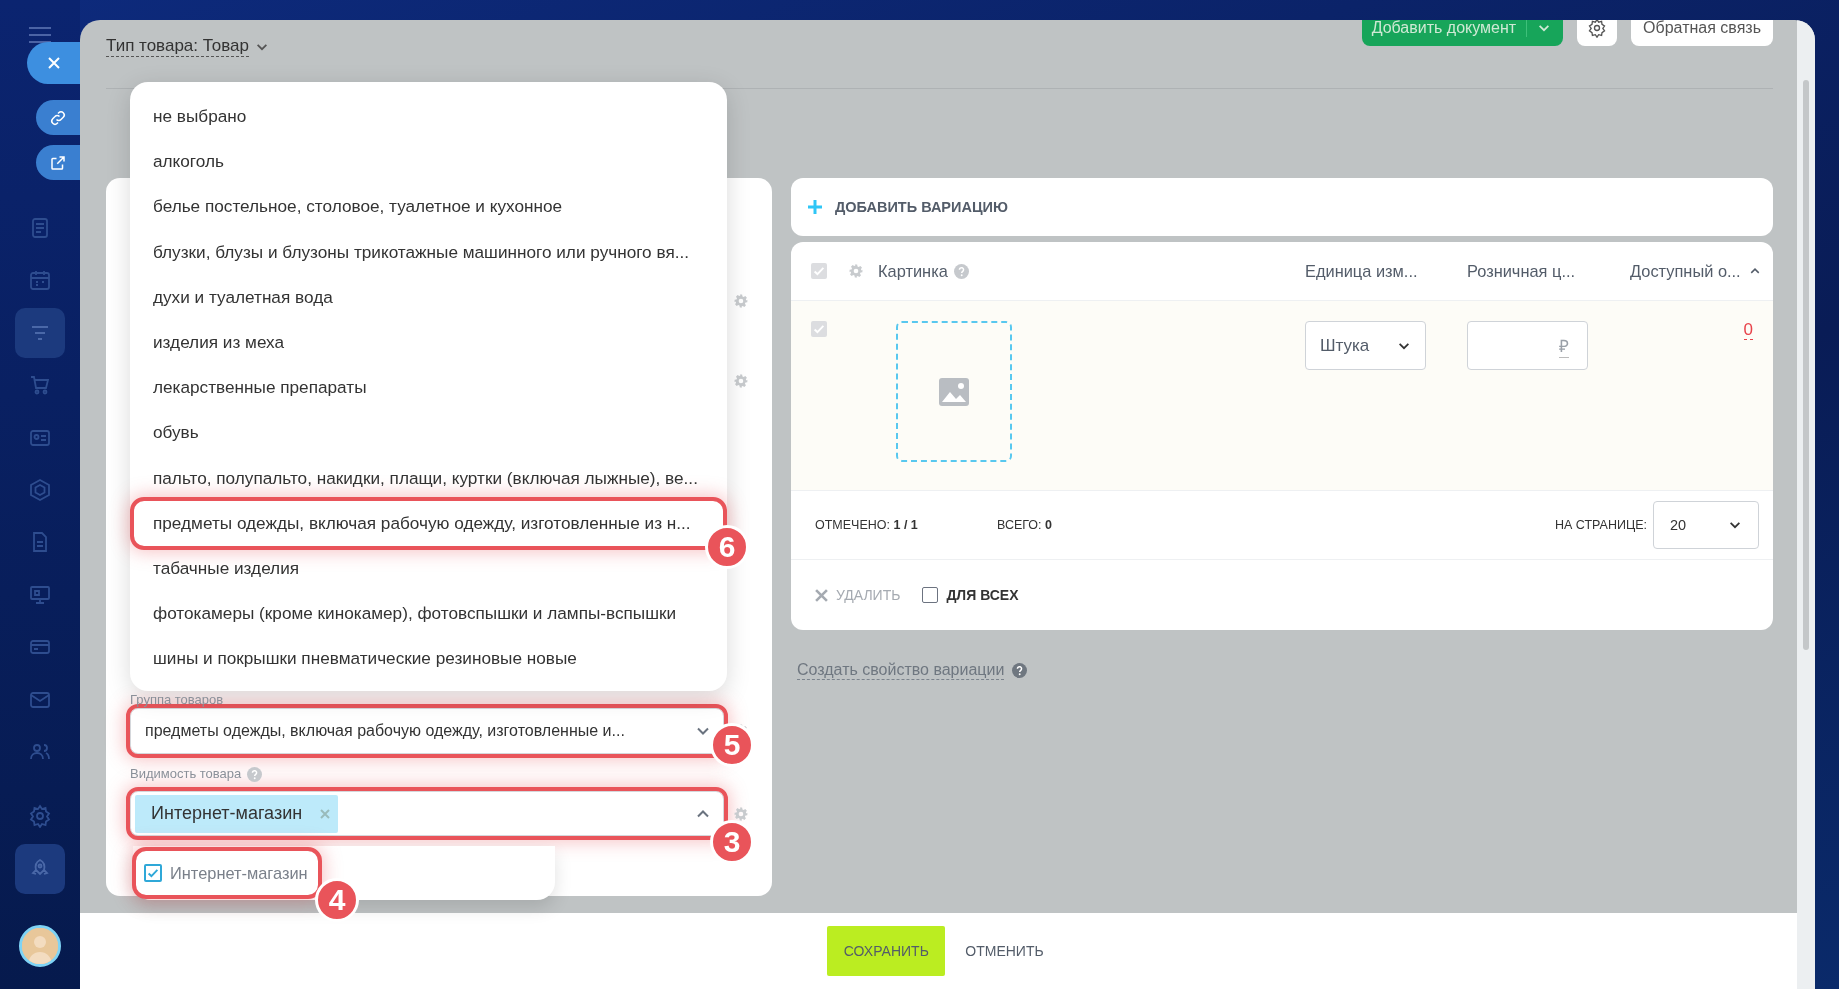  I want to click on dropdown-option: лекарственные препараты, so click(260, 388).